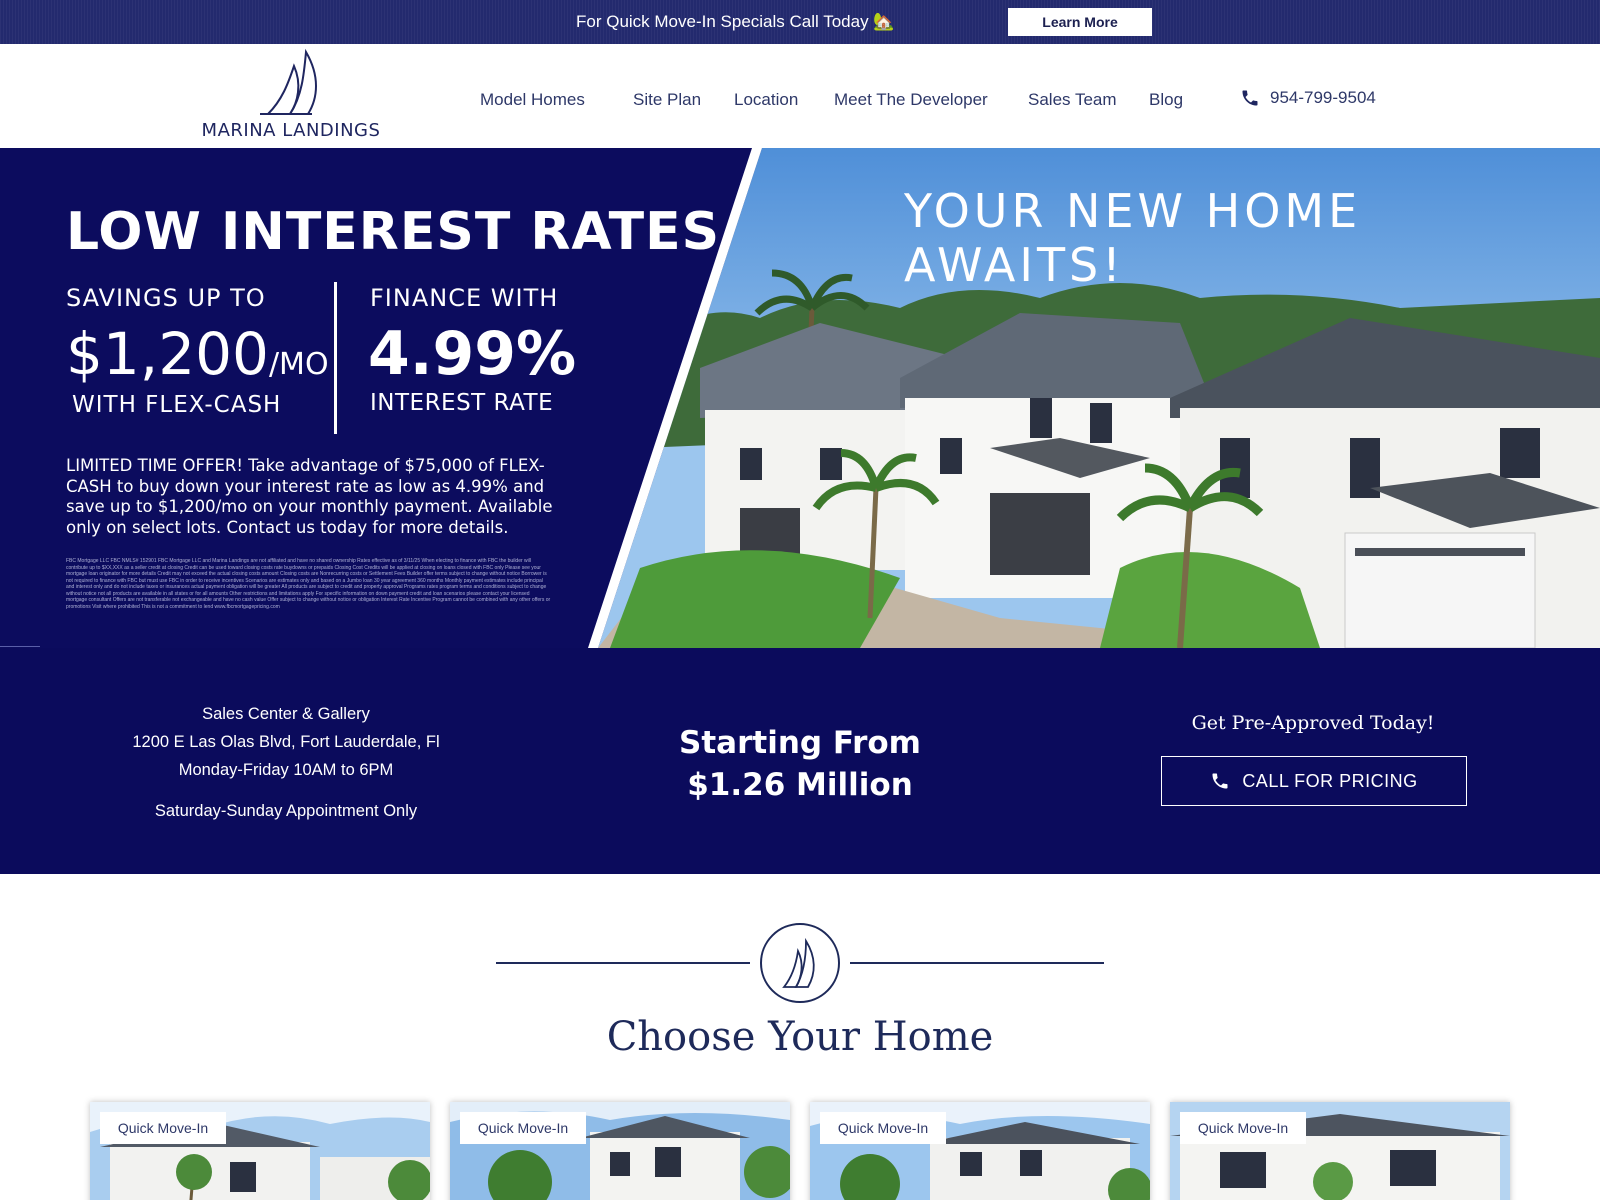 The height and width of the screenshot is (1200, 1600). Describe the element at coordinates (291, 130) in the screenshot. I see `logo-text: MARINA LANDINGS` at that location.